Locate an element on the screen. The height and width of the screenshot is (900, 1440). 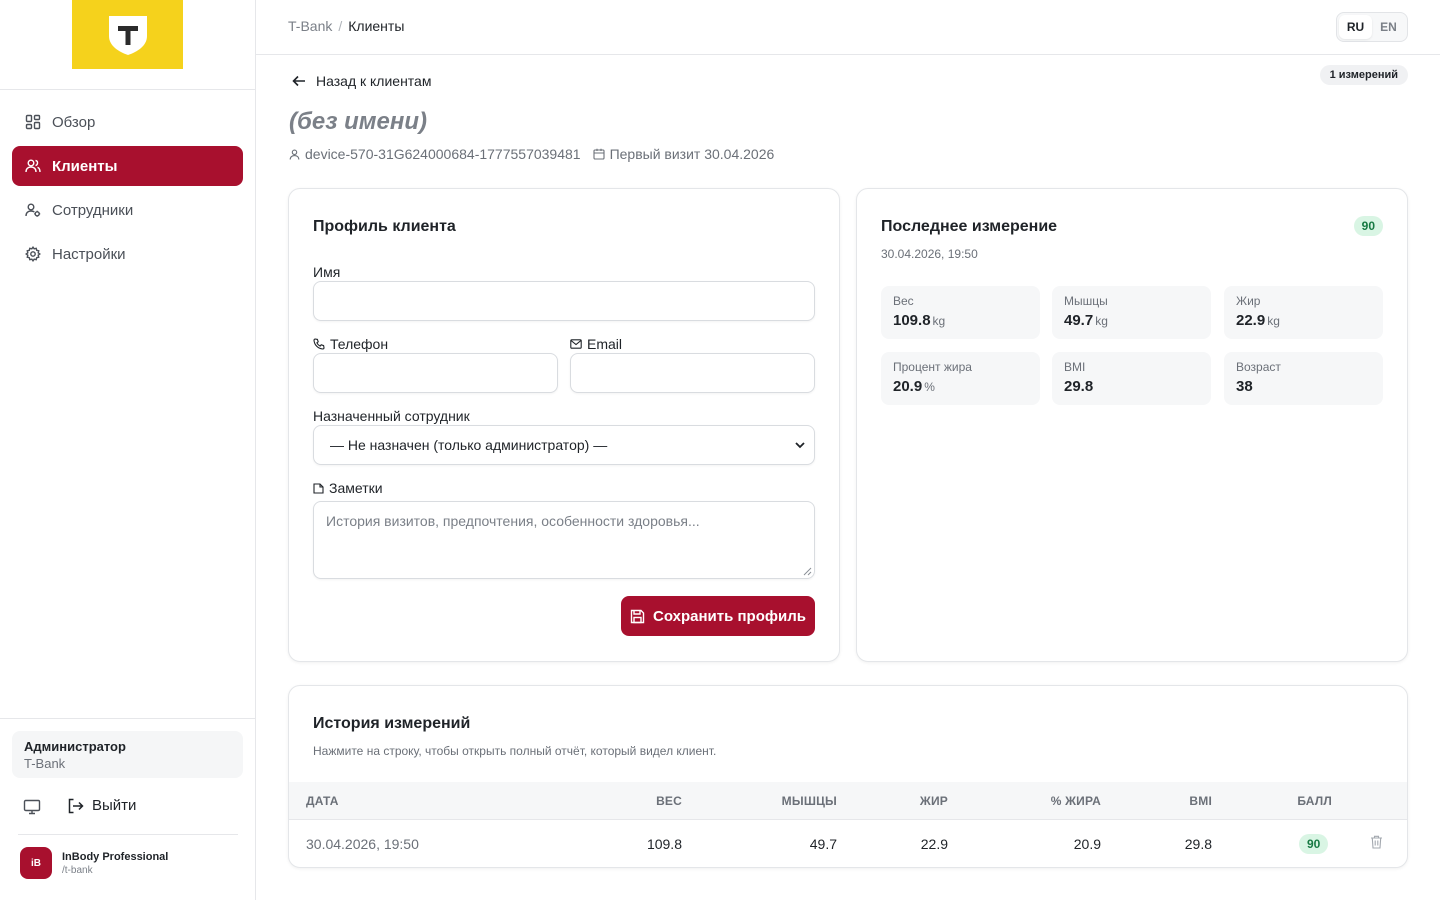
stat-value: 38 is located at coordinates (1303, 386).